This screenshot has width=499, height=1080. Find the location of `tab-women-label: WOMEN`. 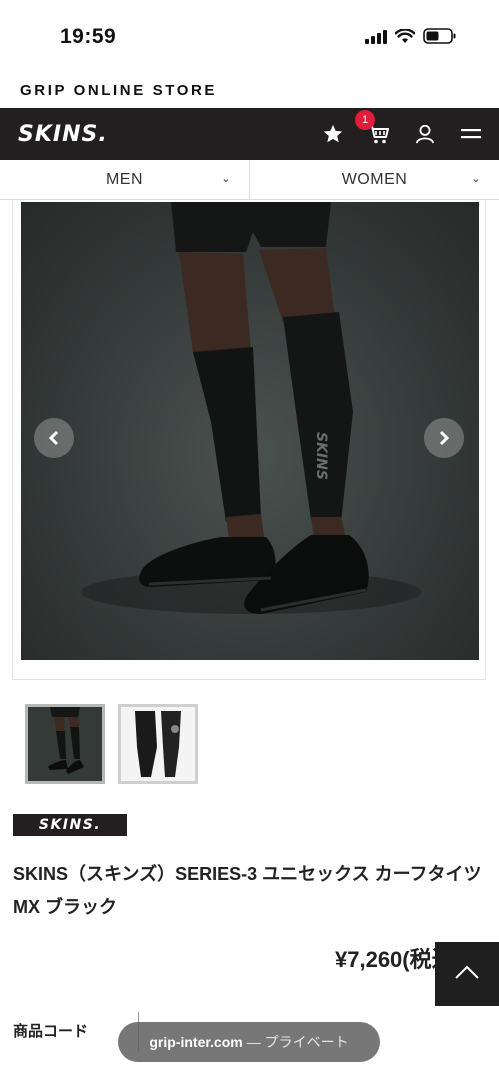

tab-women-label: WOMEN is located at coordinates (374, 179).